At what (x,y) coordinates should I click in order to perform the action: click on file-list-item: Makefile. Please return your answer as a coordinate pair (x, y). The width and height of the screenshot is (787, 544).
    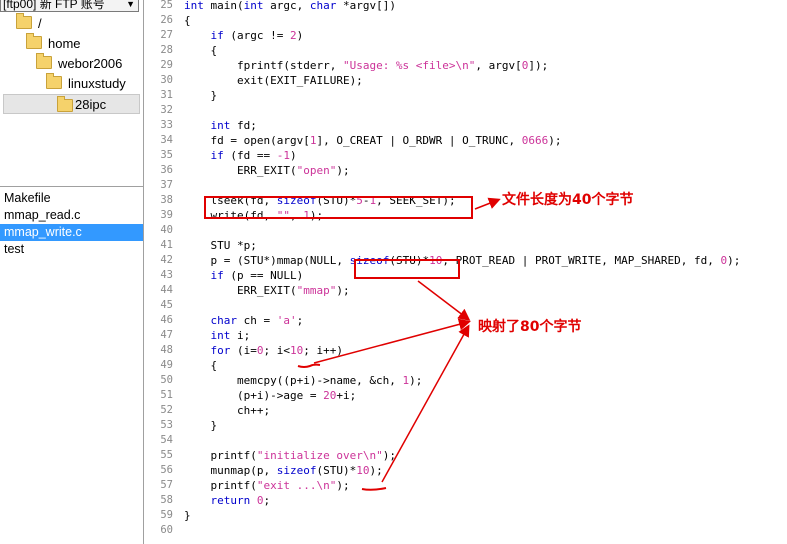
    Looking at the image, I should click on (71, 198).